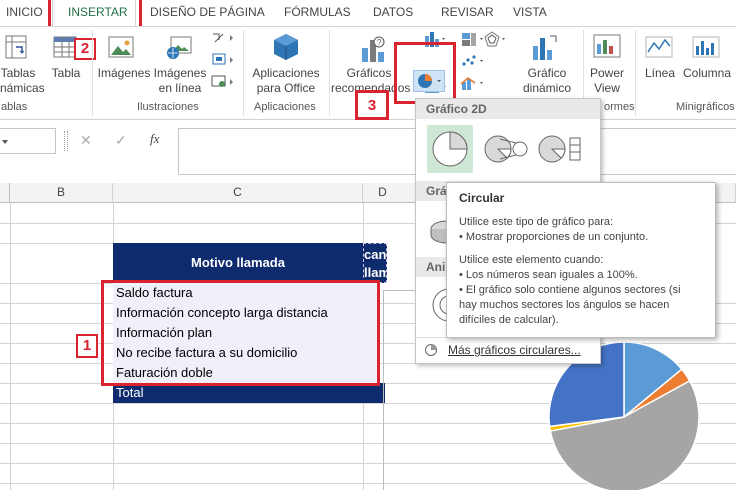 This screenshot has height=490, width=736. Describe the element at coordinates (238, 193) in the screenshot. I see `column-header-c: C` at that location.